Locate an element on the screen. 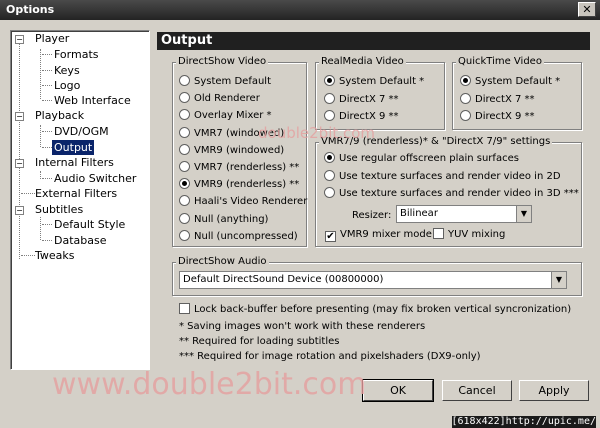  ok-button: OK is located at coordinates (398, 390).